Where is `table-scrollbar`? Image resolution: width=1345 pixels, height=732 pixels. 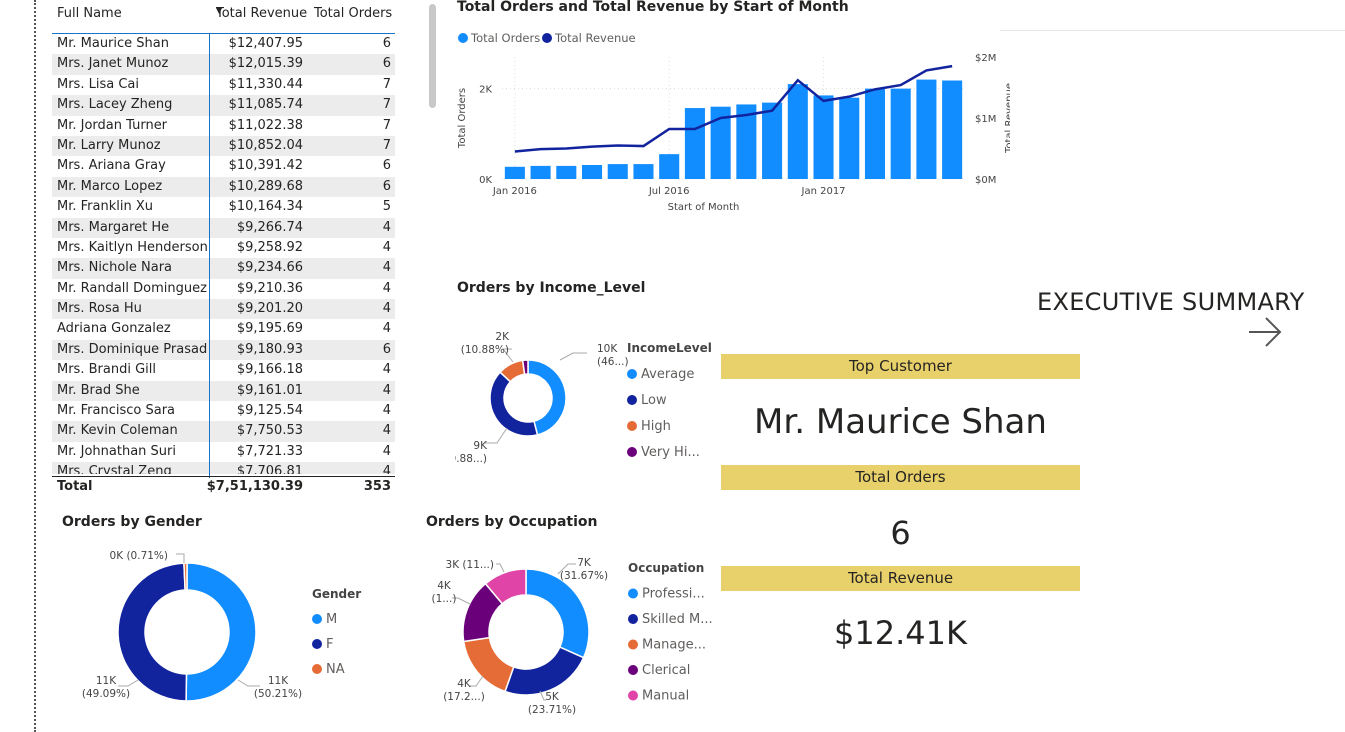
table-scrollbar is located at coordinates (432, 56).